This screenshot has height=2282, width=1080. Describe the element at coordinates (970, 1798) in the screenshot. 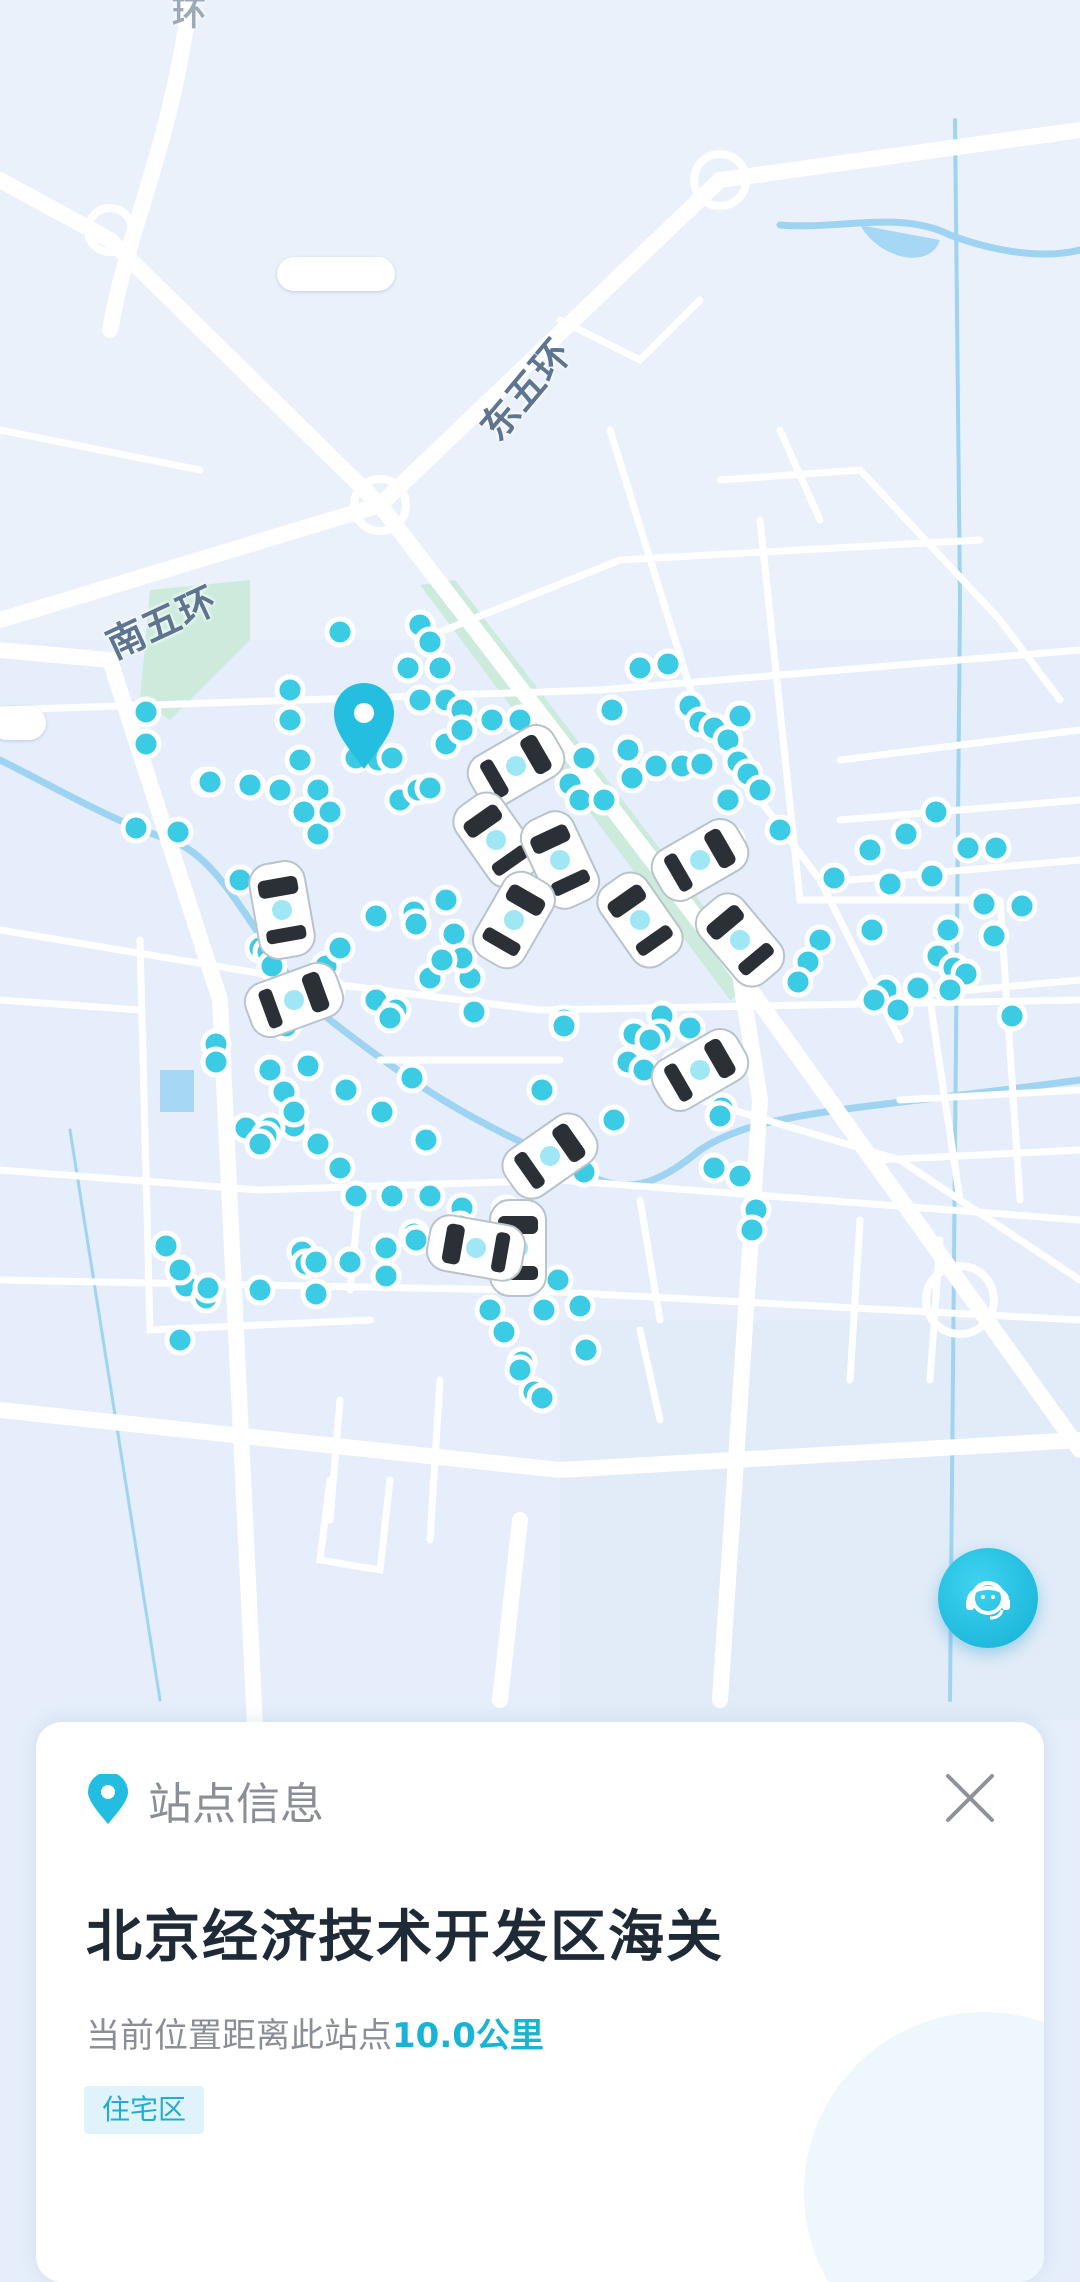

I see `close-button` at that location.